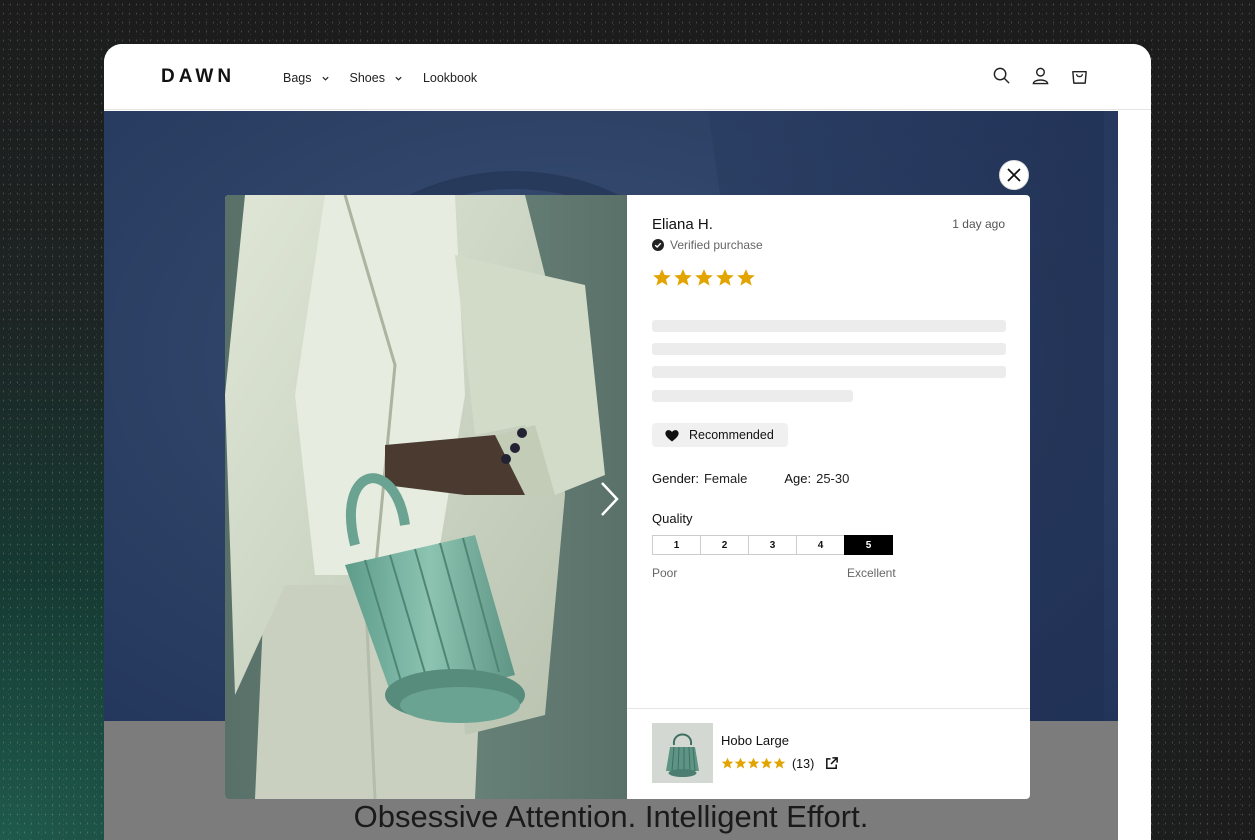 The width and height of the screenshot is (1255, 840). Describe the element at coordinates (833, 478) in the screenshot. I see `attribute-value: 25-30` at that location.